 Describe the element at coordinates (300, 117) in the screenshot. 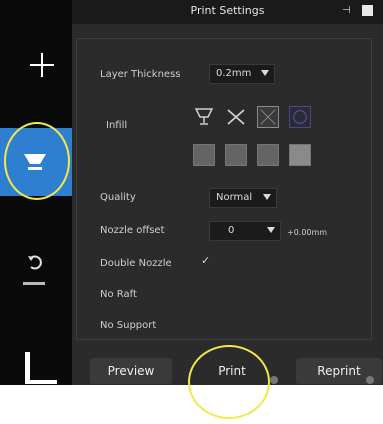

I see `infill-honeycomb-icon` at that location.